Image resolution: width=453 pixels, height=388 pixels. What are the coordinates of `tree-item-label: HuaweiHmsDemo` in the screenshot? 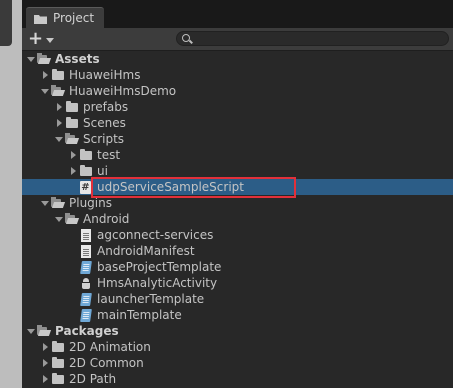 It's located at (123, 91).